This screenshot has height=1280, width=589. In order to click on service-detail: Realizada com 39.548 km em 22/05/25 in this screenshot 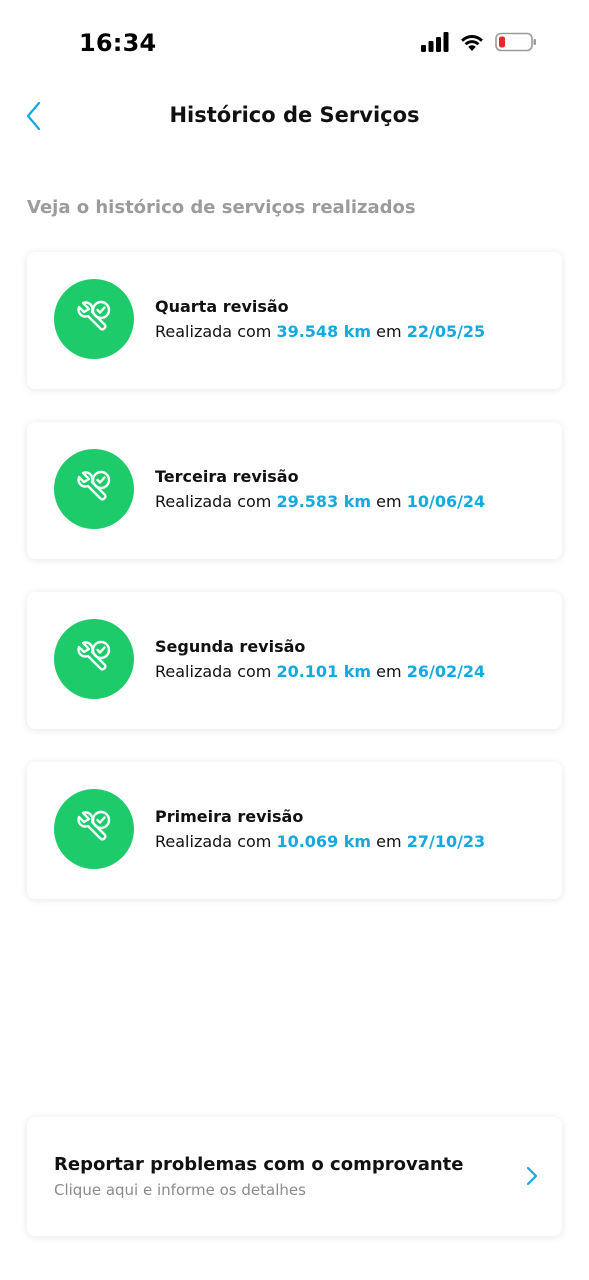, I will do `click(320, 332)`.